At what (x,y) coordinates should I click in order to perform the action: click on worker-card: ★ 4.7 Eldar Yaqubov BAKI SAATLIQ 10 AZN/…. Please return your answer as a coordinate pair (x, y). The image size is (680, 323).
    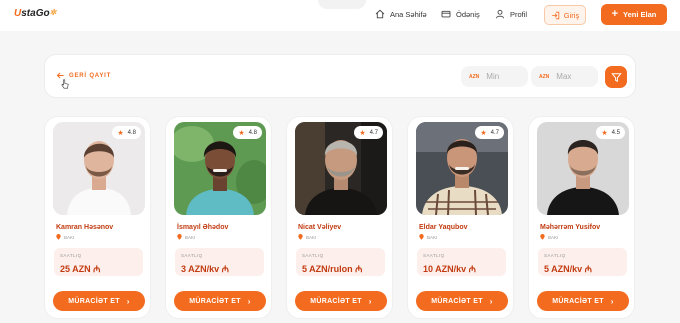
    Looking at the image, I should click on (460, 217).